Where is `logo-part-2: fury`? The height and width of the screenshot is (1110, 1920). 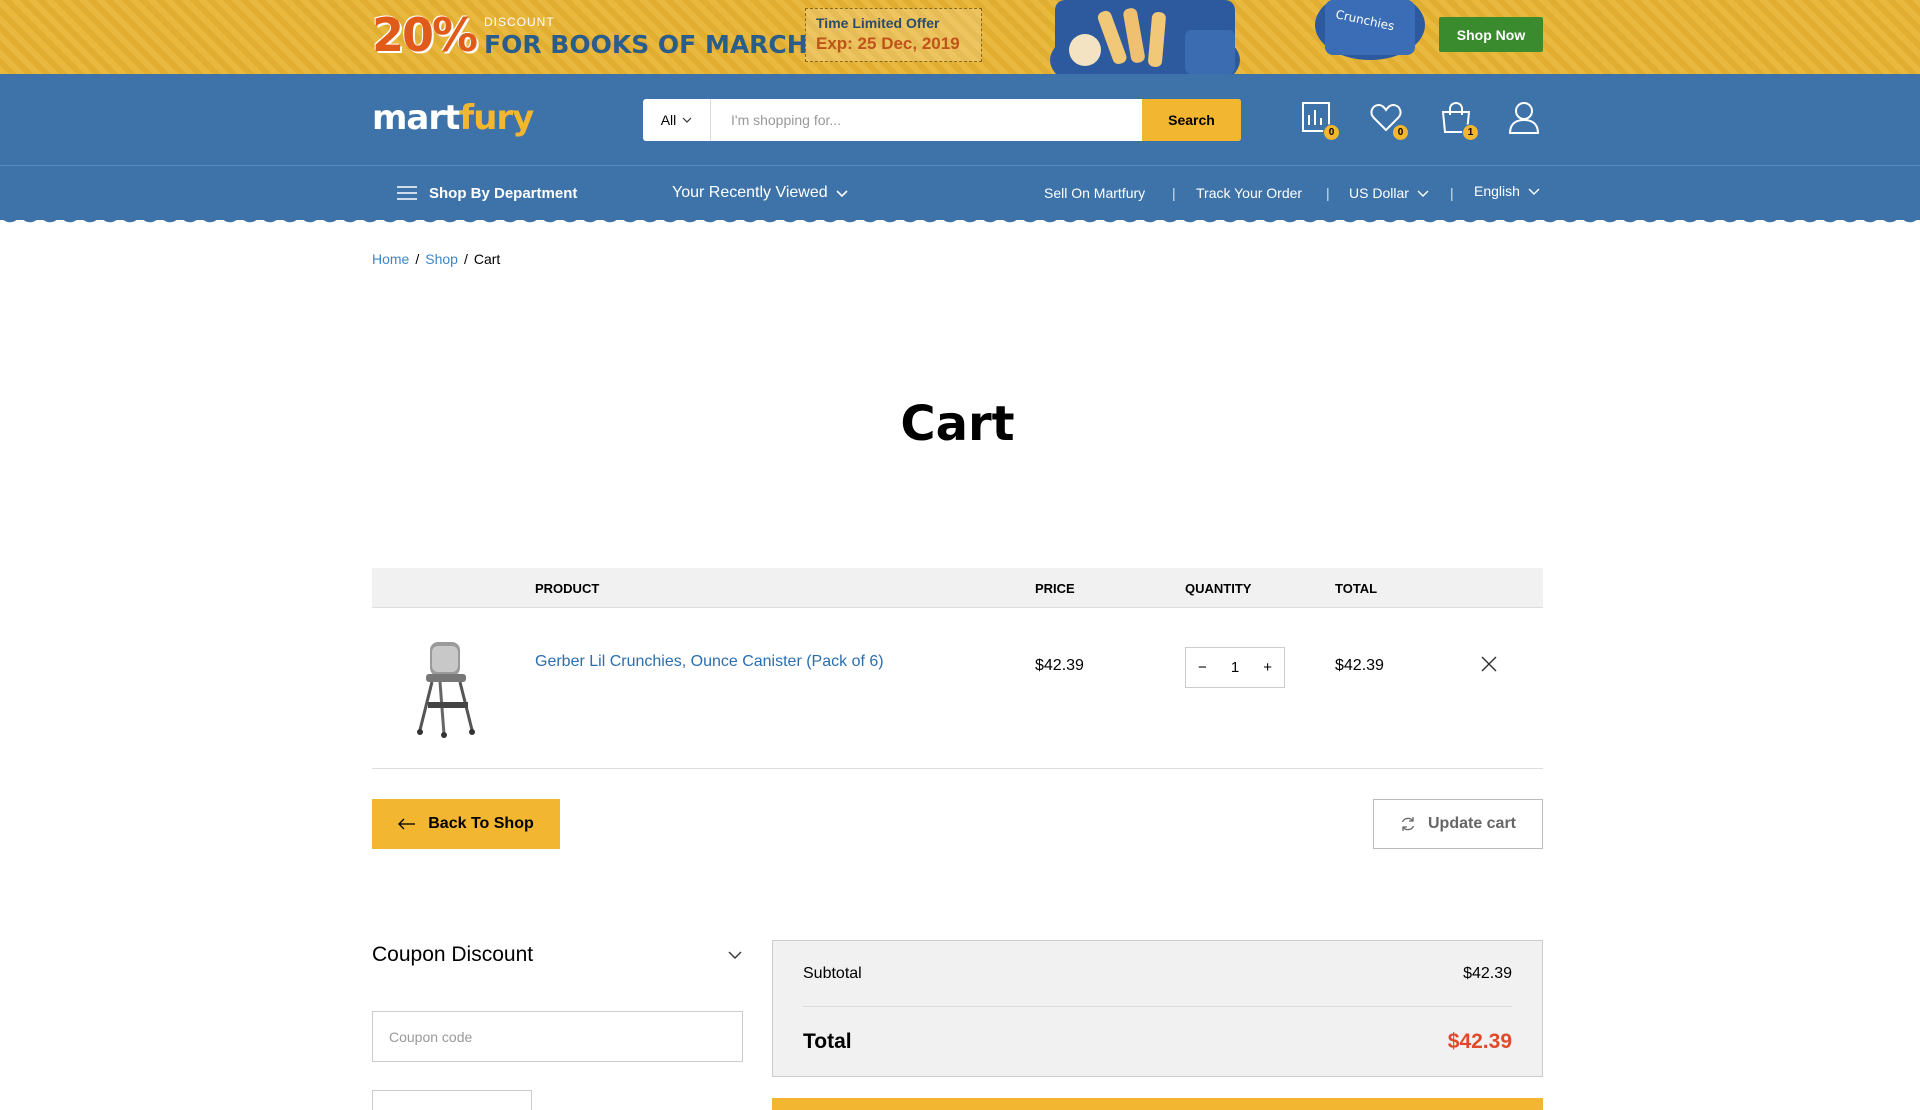
logo-part-2: fury is located at coordinates (496, 118).